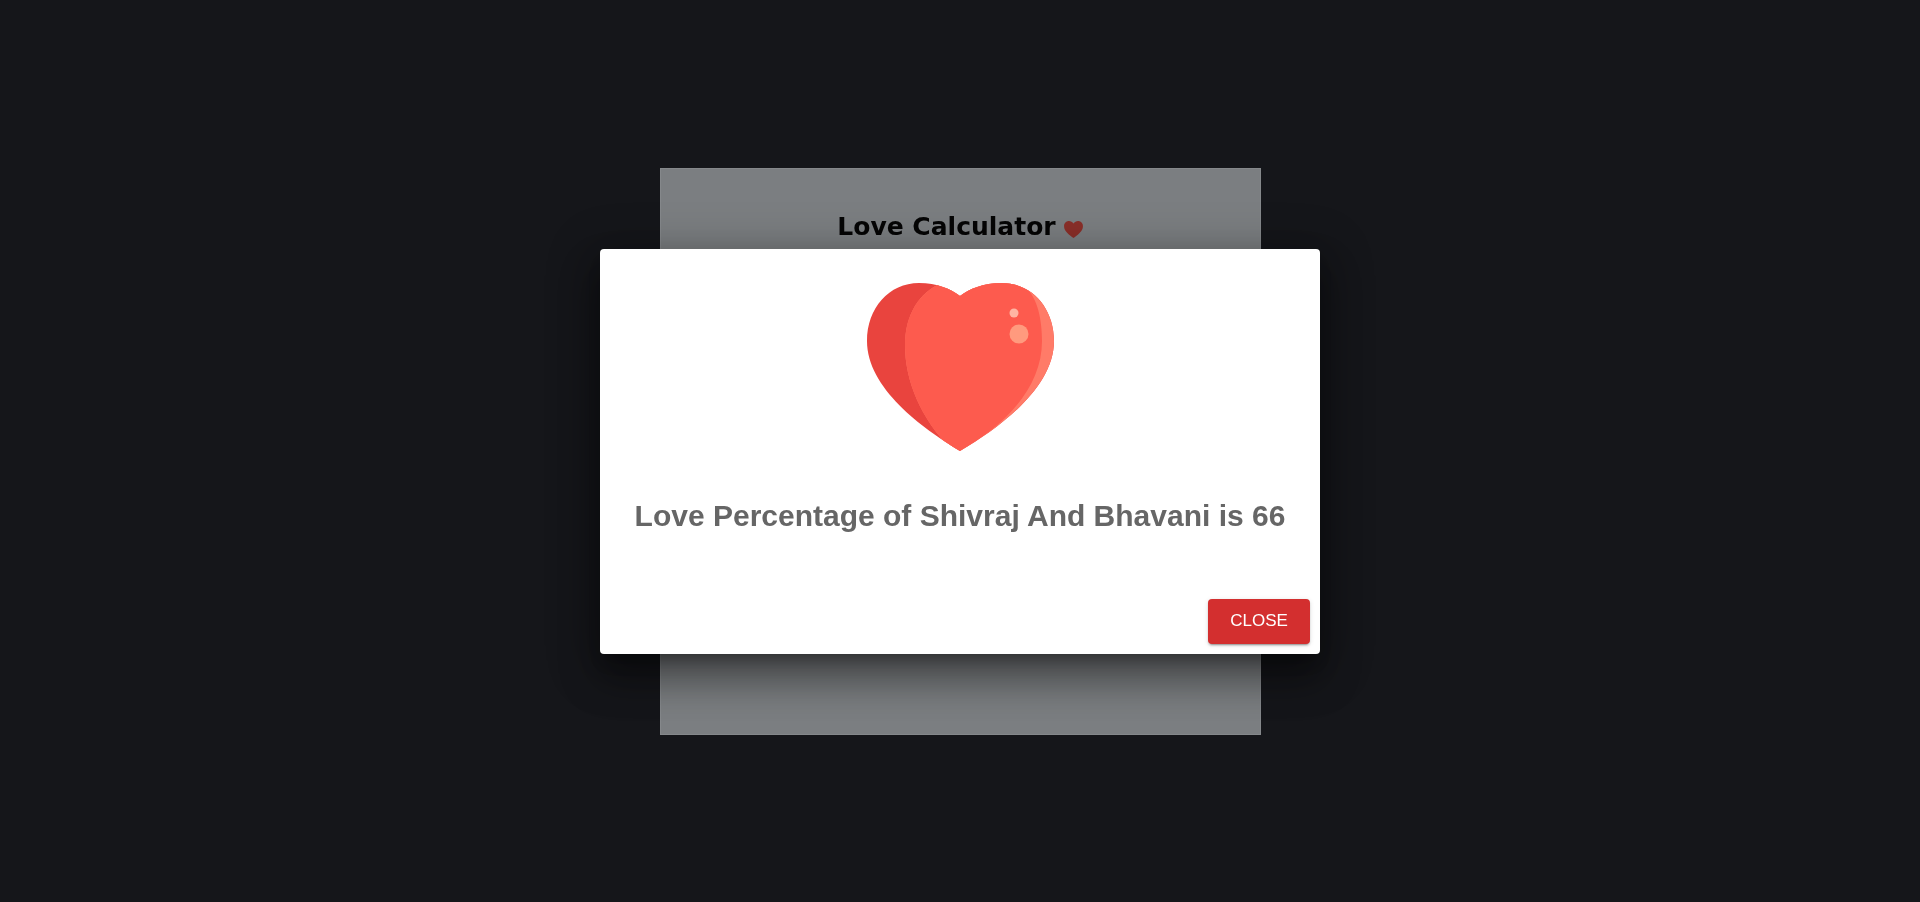 This screenshot has height=902, width=1920. Describe the element at coordinates (946, 227) in the screenshot. I see `app-title: Love Calculator` at that location.